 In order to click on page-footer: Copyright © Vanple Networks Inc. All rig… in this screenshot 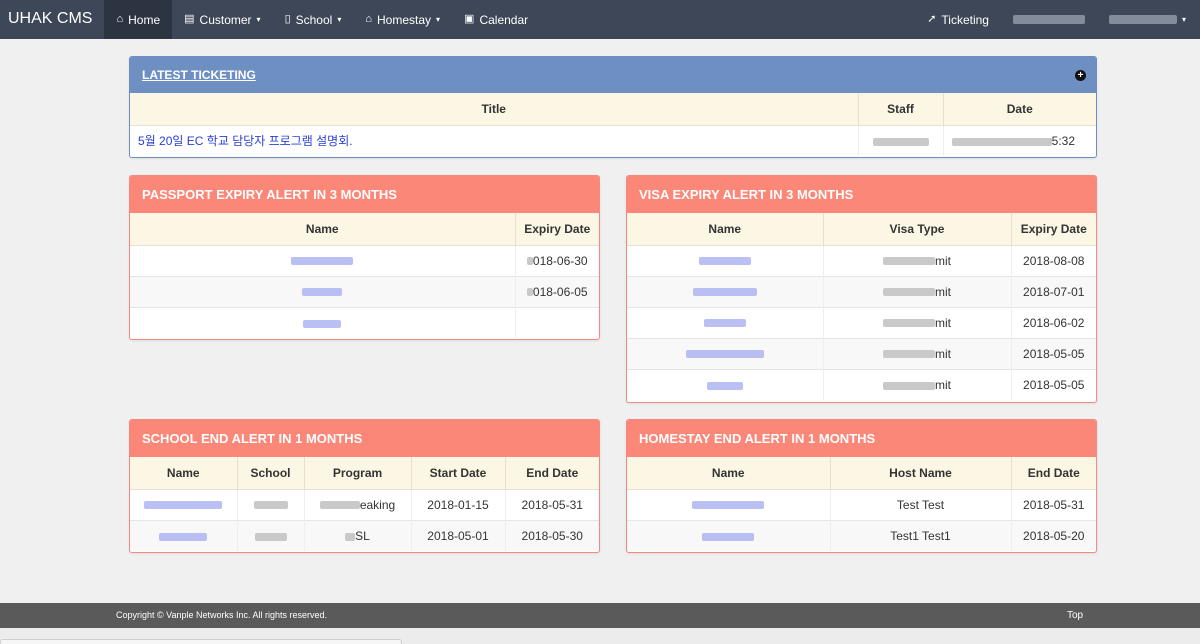, I will do `click(600, 615)`.